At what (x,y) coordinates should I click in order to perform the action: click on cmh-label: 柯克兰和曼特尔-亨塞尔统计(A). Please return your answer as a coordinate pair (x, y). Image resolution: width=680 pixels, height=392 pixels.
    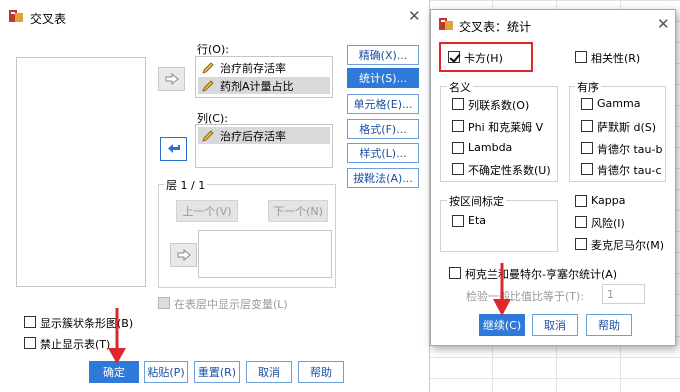
    Looking at the image, I should click on (541, 274).